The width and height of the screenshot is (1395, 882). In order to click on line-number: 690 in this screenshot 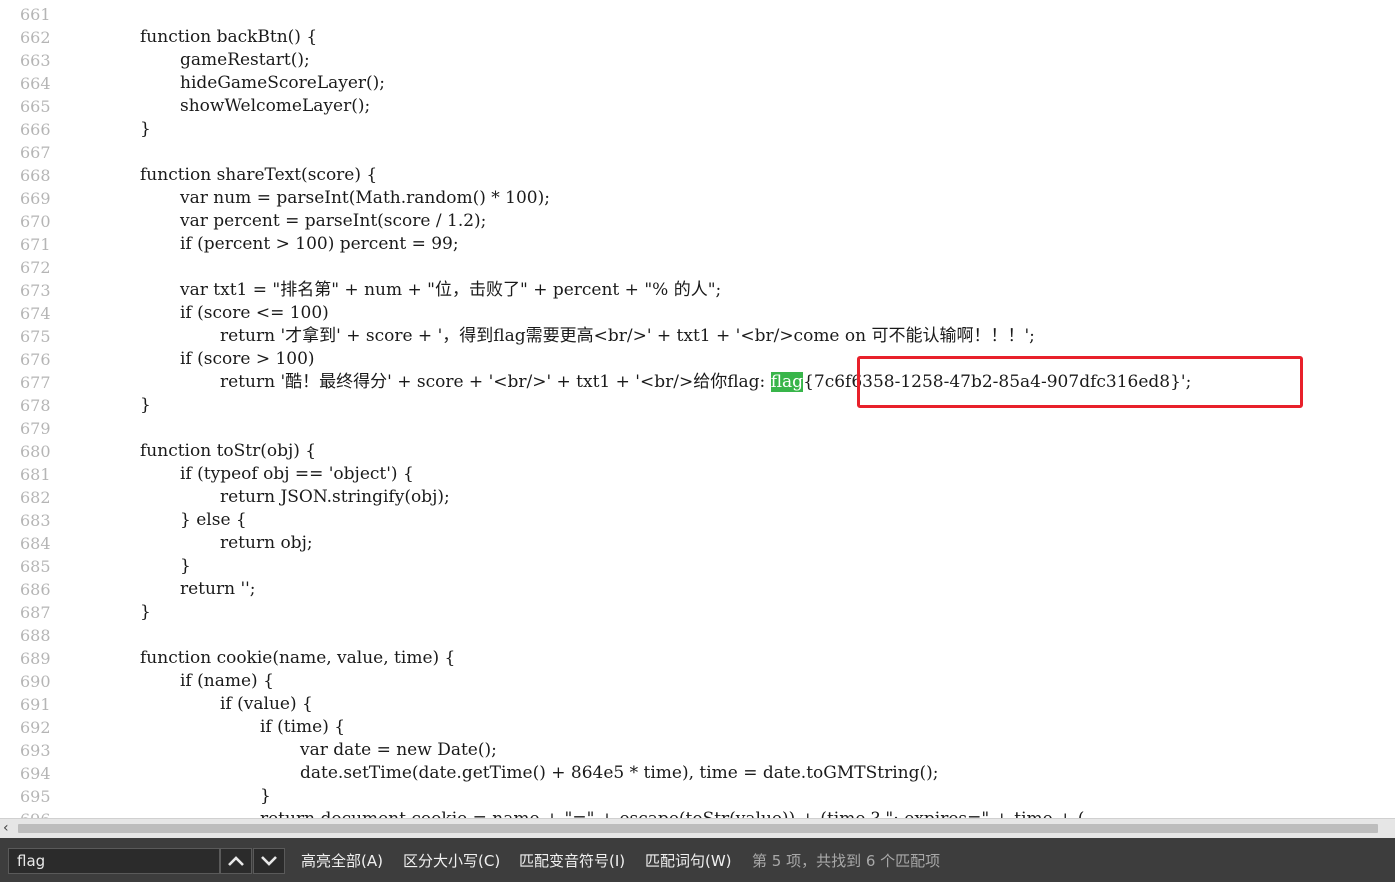, I will do `click(35, 681)`.